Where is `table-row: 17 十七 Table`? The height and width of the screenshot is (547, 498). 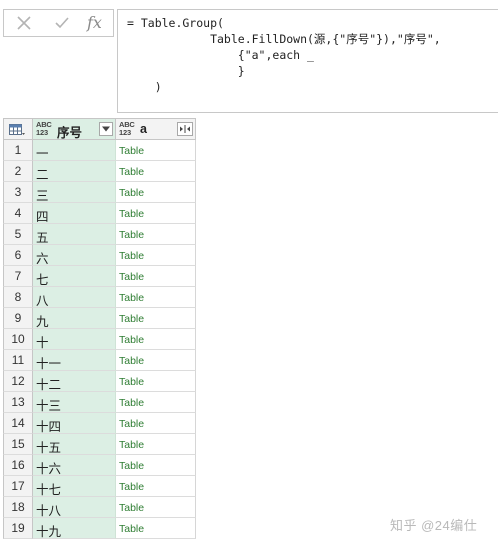 table-row: 17 十七 Table is located at coordinates (99, 486).